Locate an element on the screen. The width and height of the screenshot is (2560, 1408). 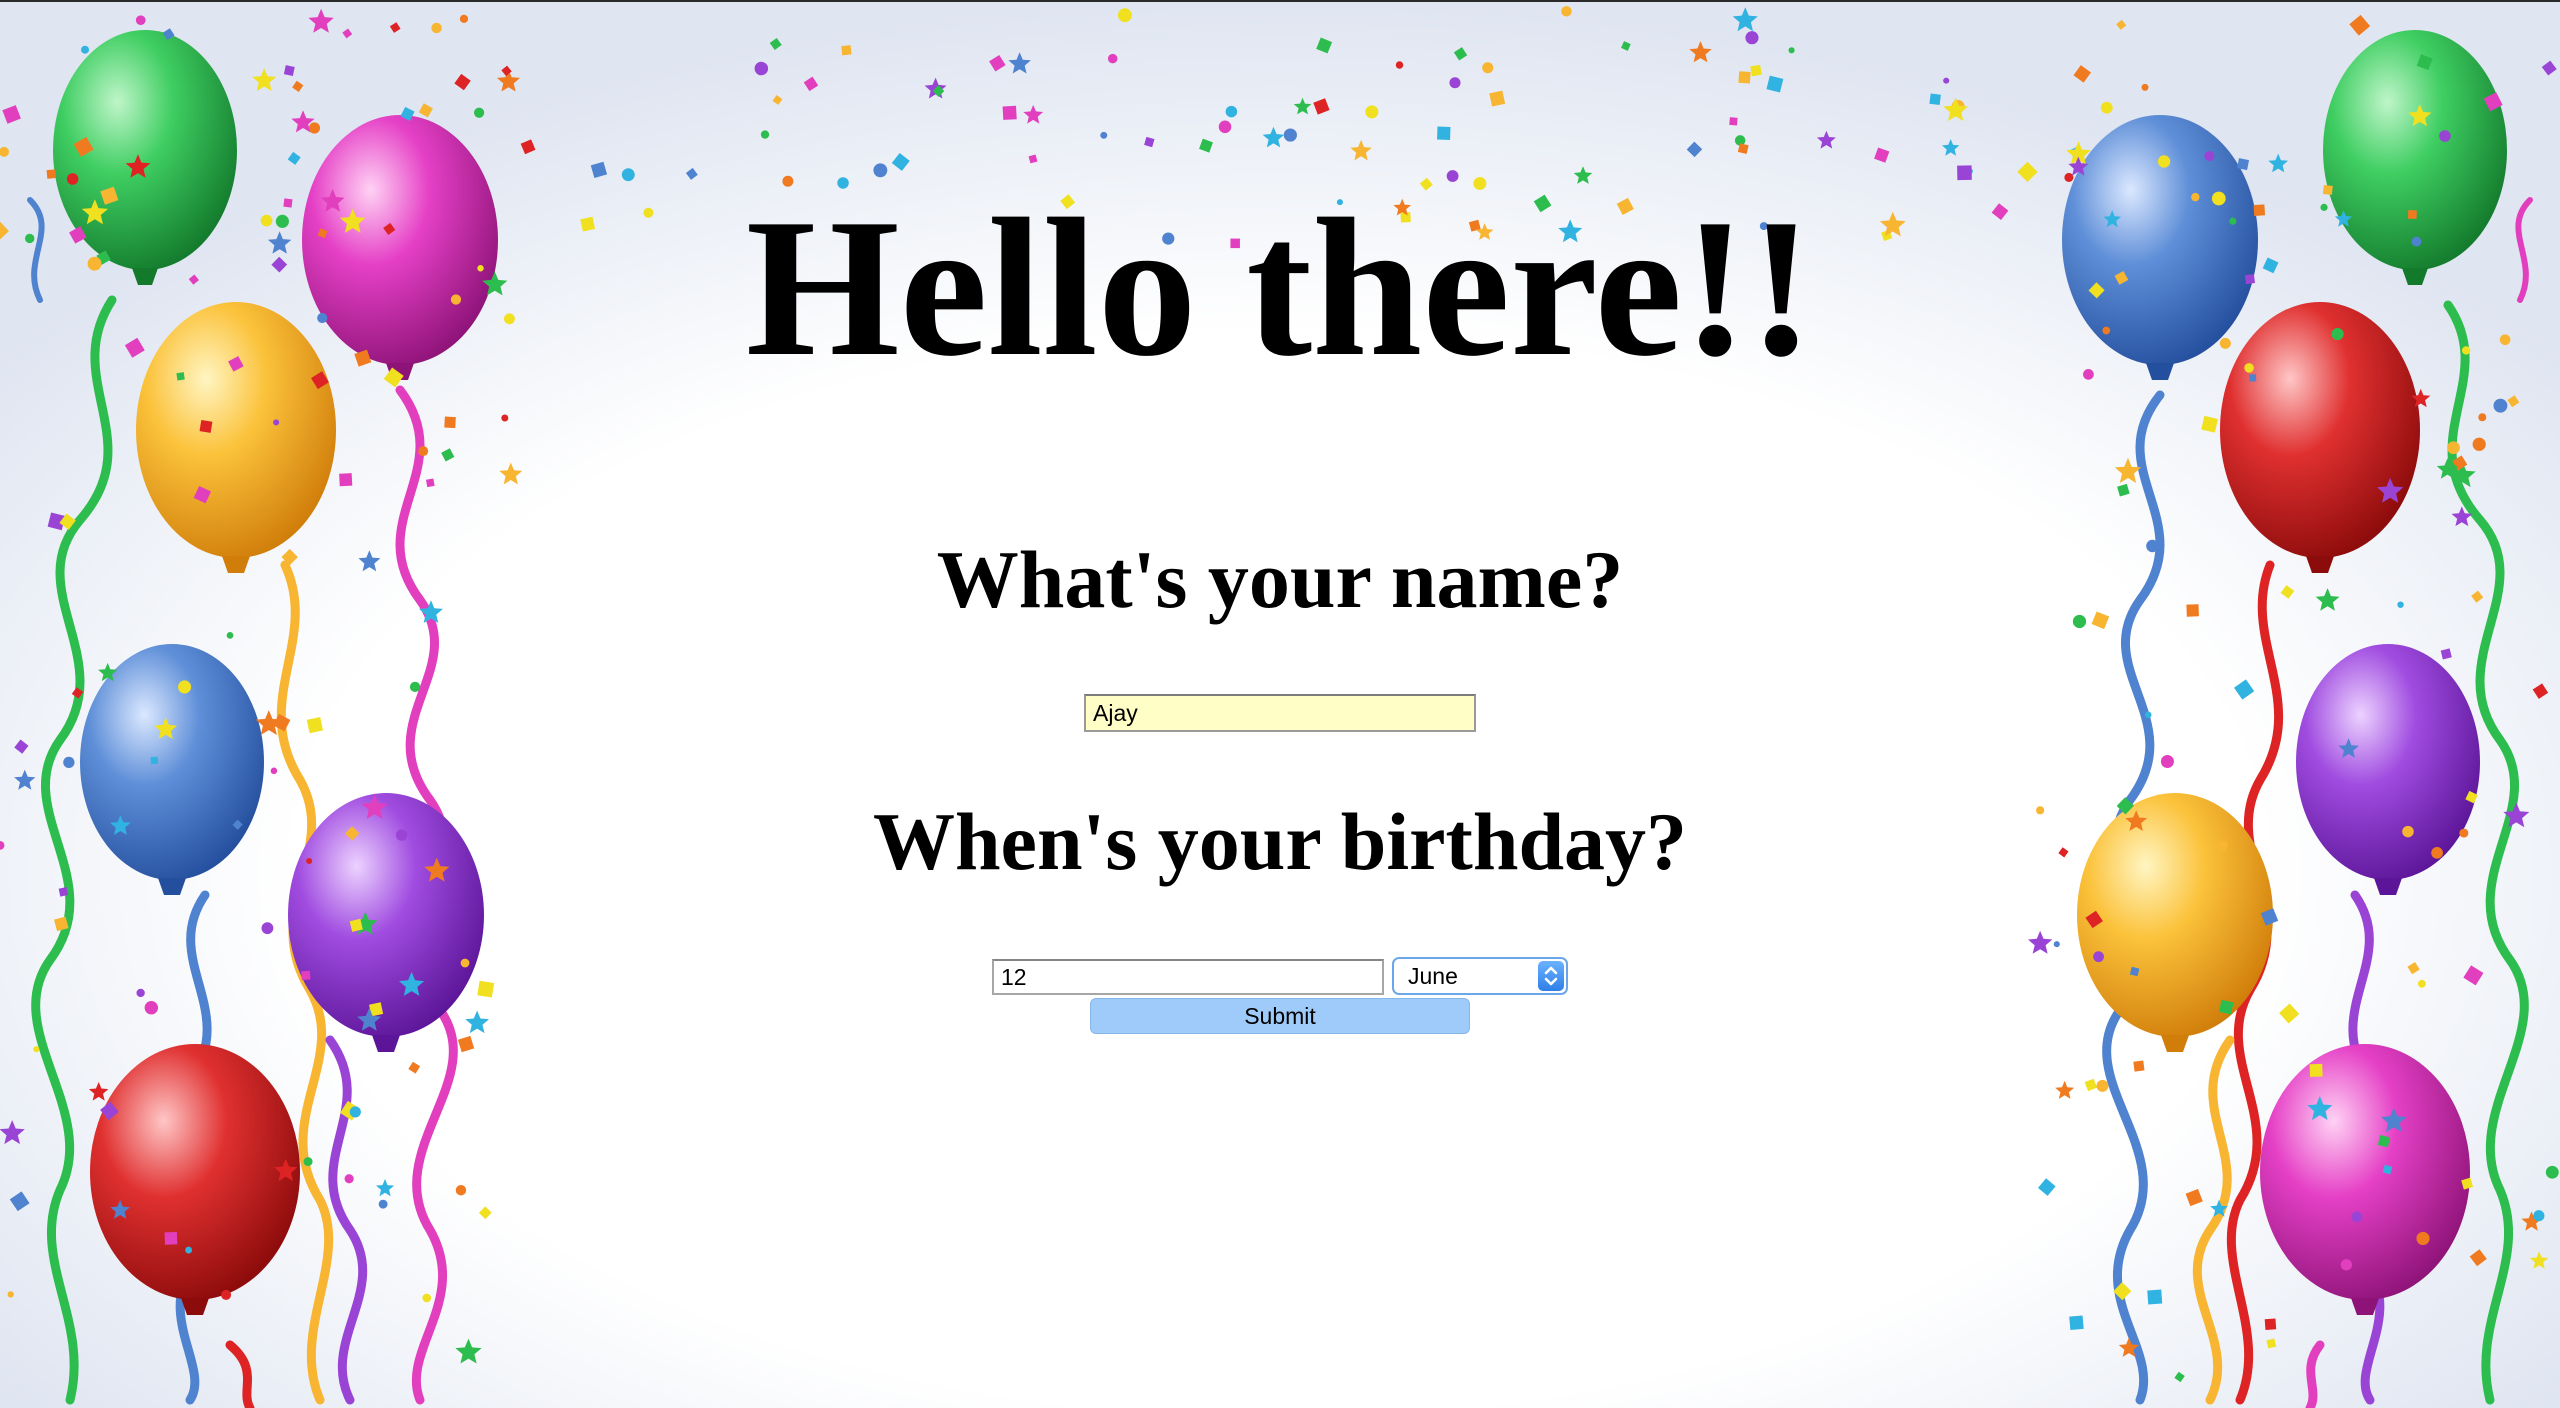
name-input is located at coordinates (1280, 713).